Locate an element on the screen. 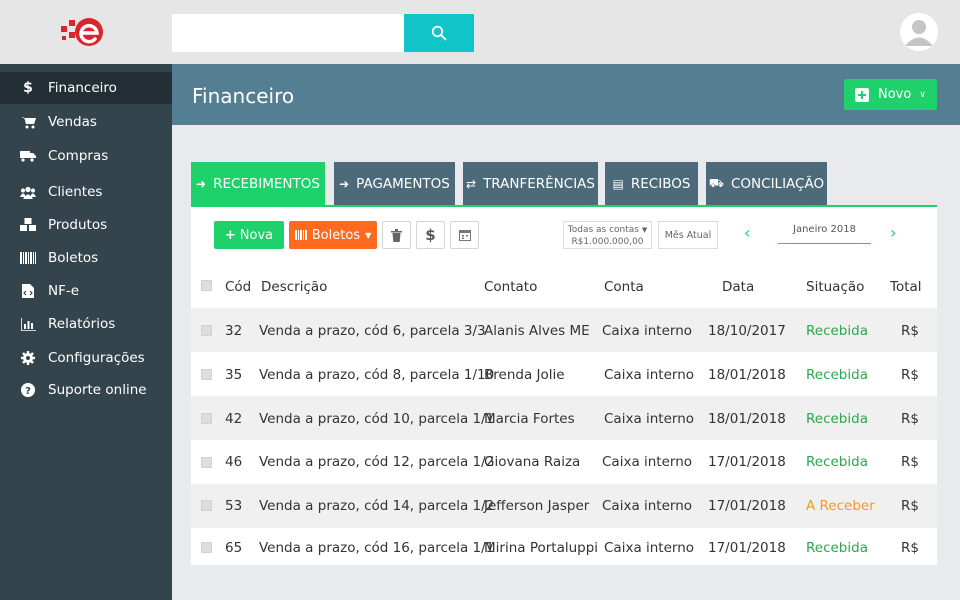 The height and width of the screenshot is (600, 960). column-header-data: Data is located at coordinates (738, 287).